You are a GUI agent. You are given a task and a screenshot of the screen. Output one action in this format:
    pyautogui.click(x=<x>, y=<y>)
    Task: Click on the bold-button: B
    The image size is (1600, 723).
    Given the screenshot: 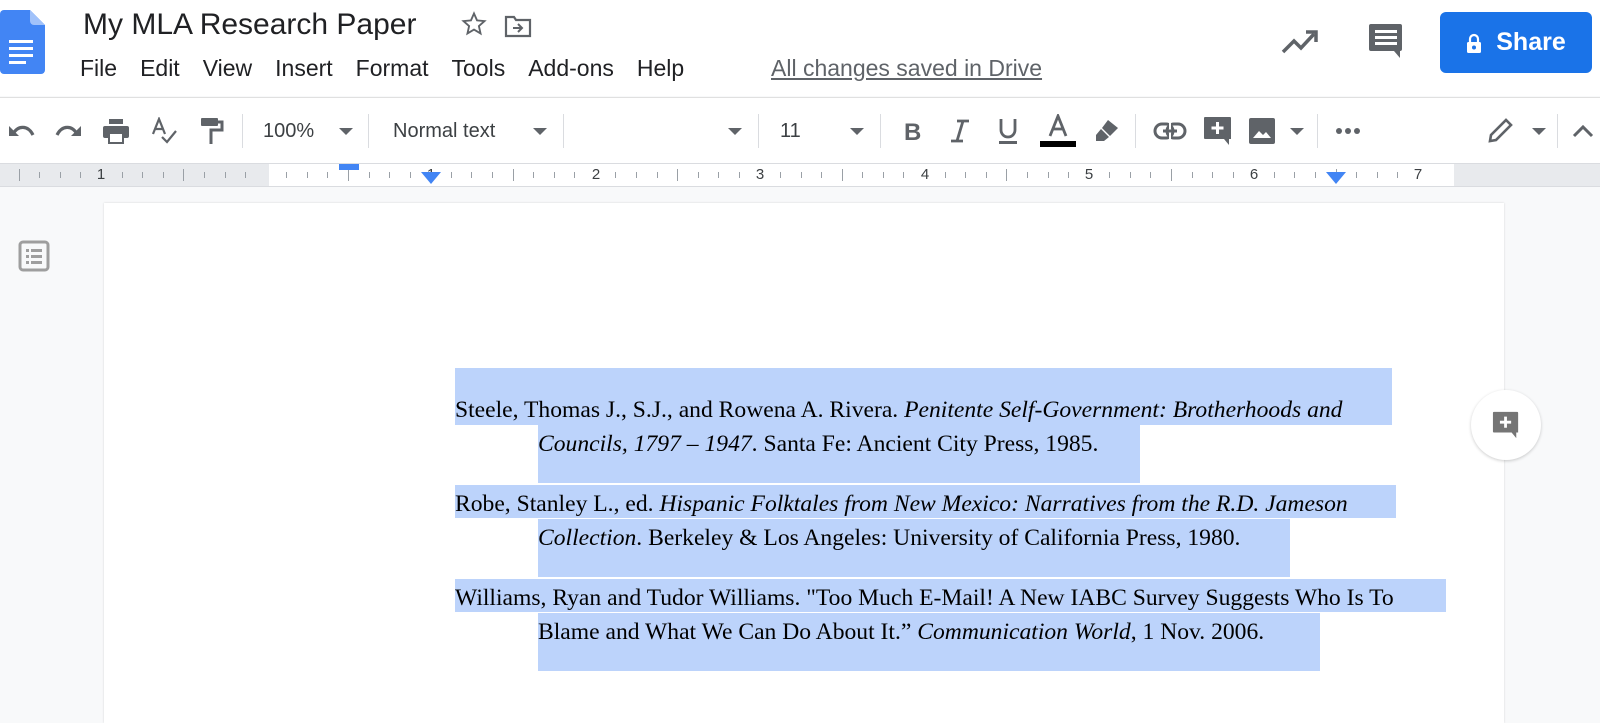 What is the action you would take?
    pyautogui.click(x=913, y=131)
    